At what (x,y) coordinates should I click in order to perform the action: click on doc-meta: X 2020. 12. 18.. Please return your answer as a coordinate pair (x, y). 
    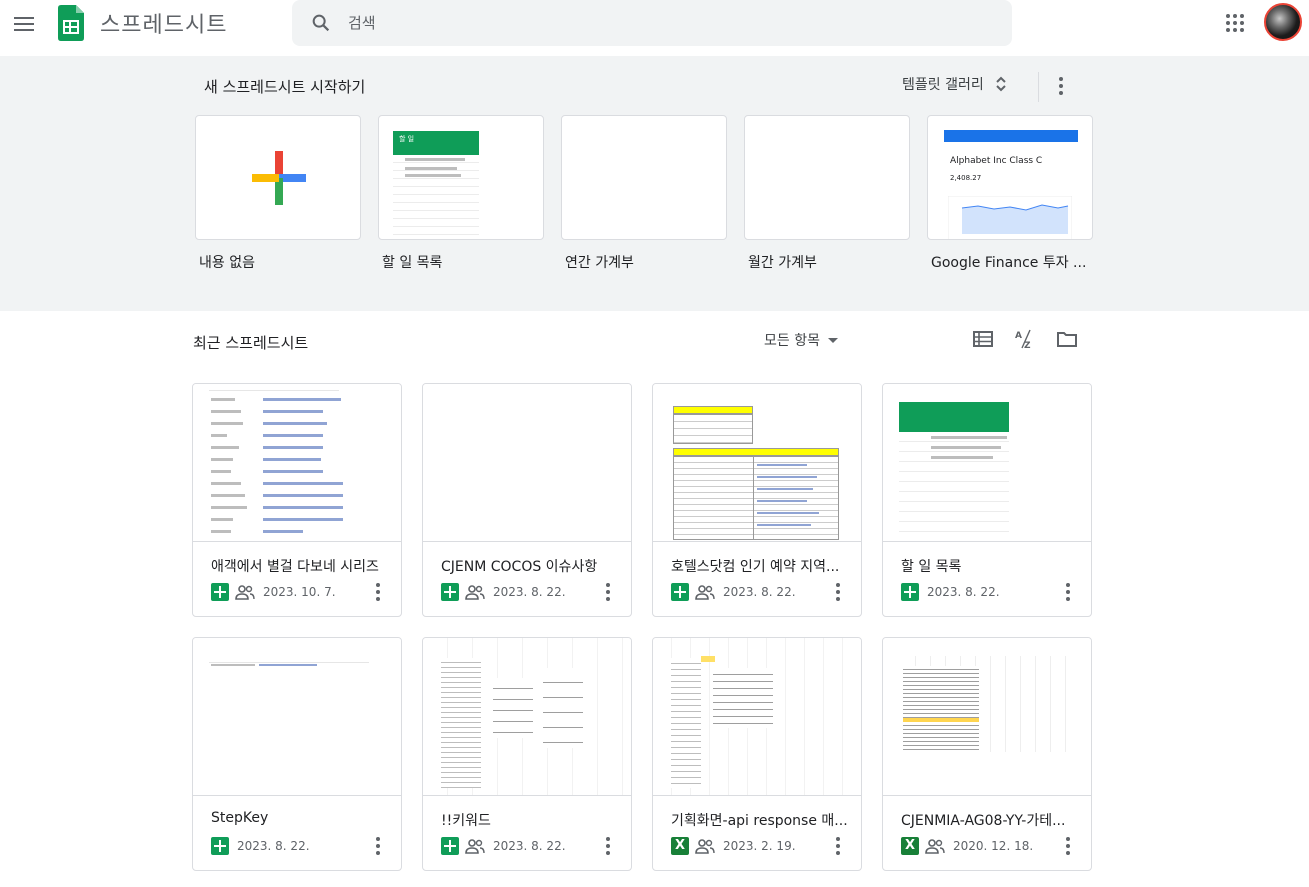
    Looking at the image, I should click on (967, 846).